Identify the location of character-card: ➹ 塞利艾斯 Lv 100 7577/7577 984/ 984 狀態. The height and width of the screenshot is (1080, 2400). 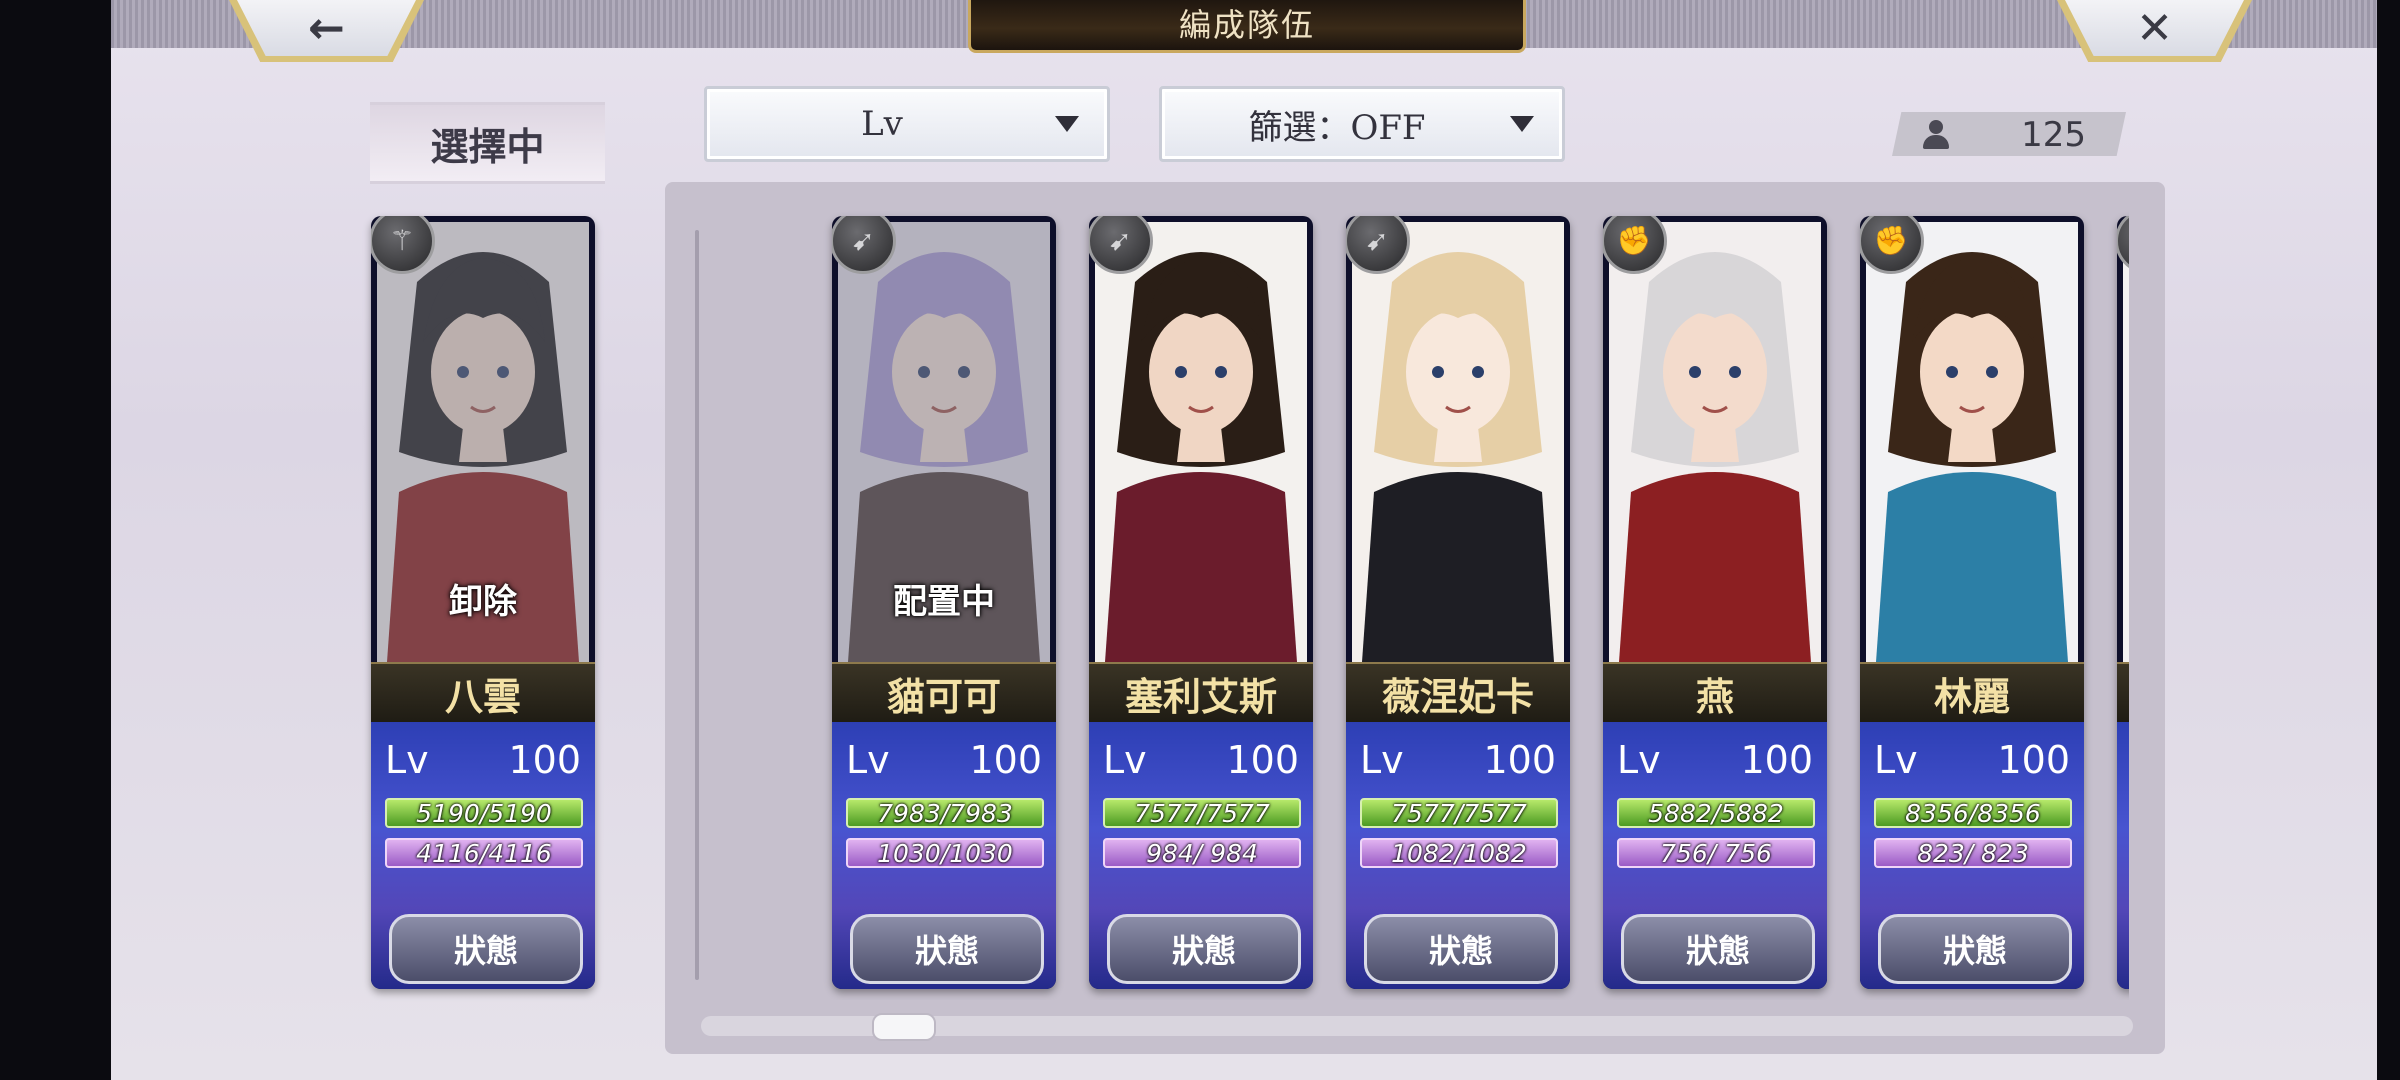
(1201, 602).